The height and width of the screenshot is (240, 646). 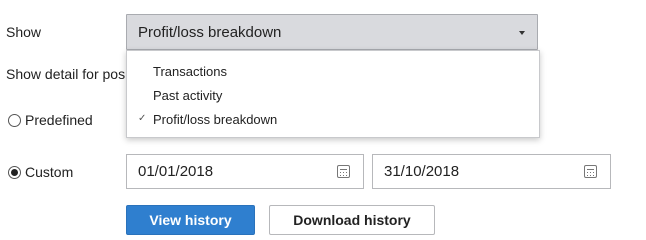 I want to click on check-icon: ✓, so click(x=142, y=118).